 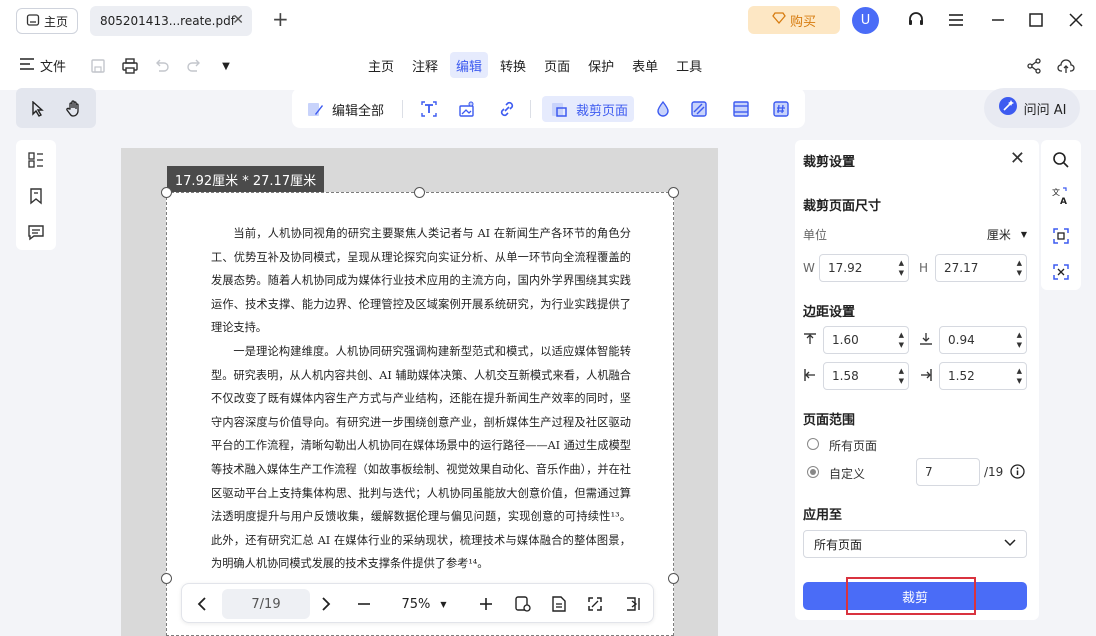 I want to click on header-footer-icon, so click(x=741, y=109).